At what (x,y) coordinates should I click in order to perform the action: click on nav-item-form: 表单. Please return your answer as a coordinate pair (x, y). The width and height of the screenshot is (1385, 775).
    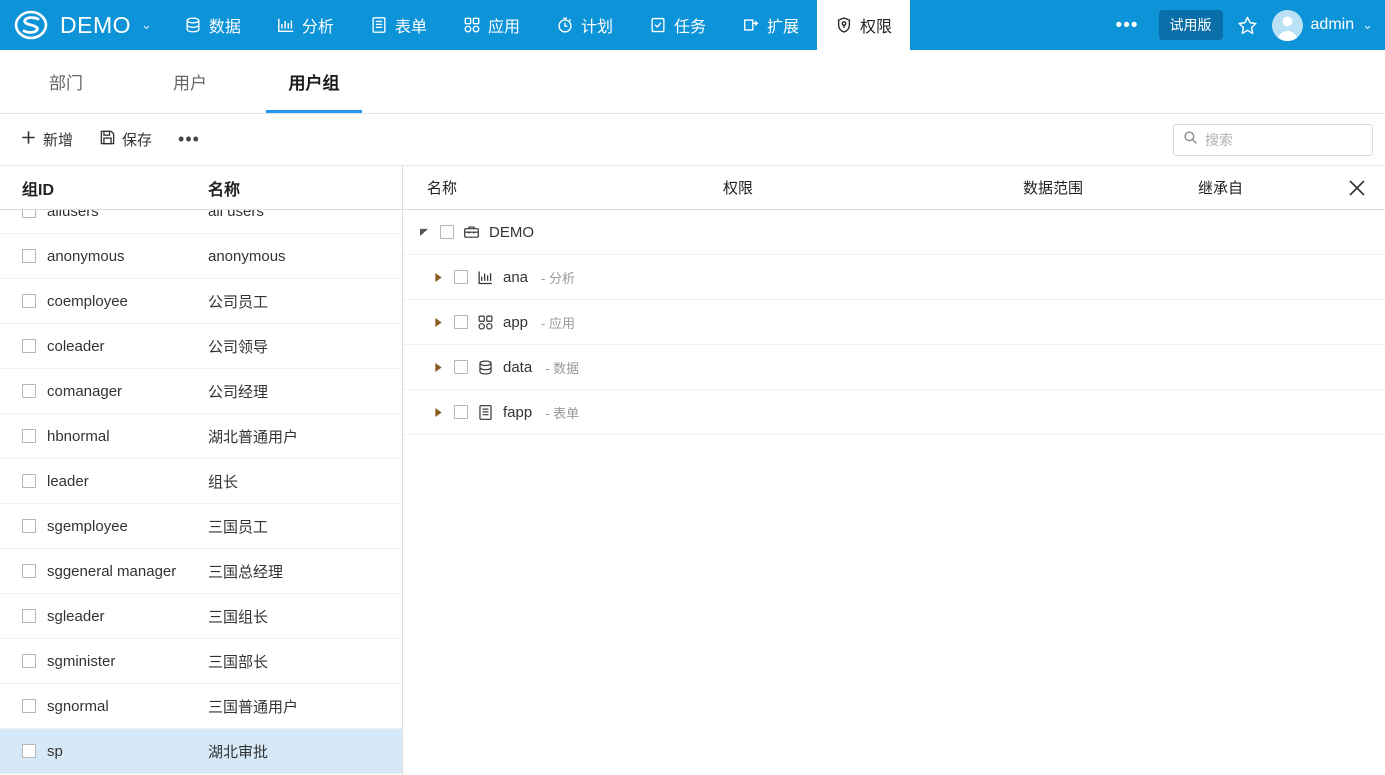
    Looking at the image, I should click on (398, 25).